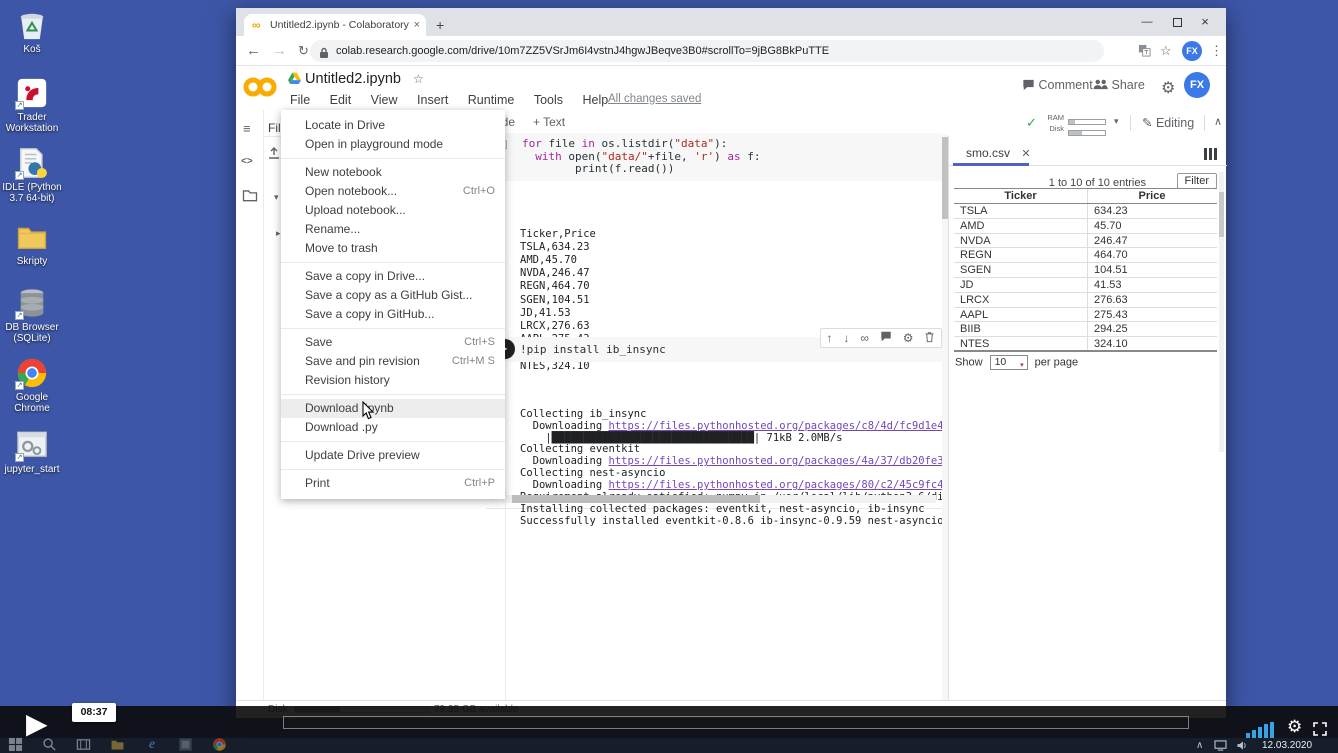 The height and width of the screenshot is (753, 1338). Describe the element at coordinates (393, 125) in the screenshot. I see `file-menu-item: Locate in Drive` at that location.